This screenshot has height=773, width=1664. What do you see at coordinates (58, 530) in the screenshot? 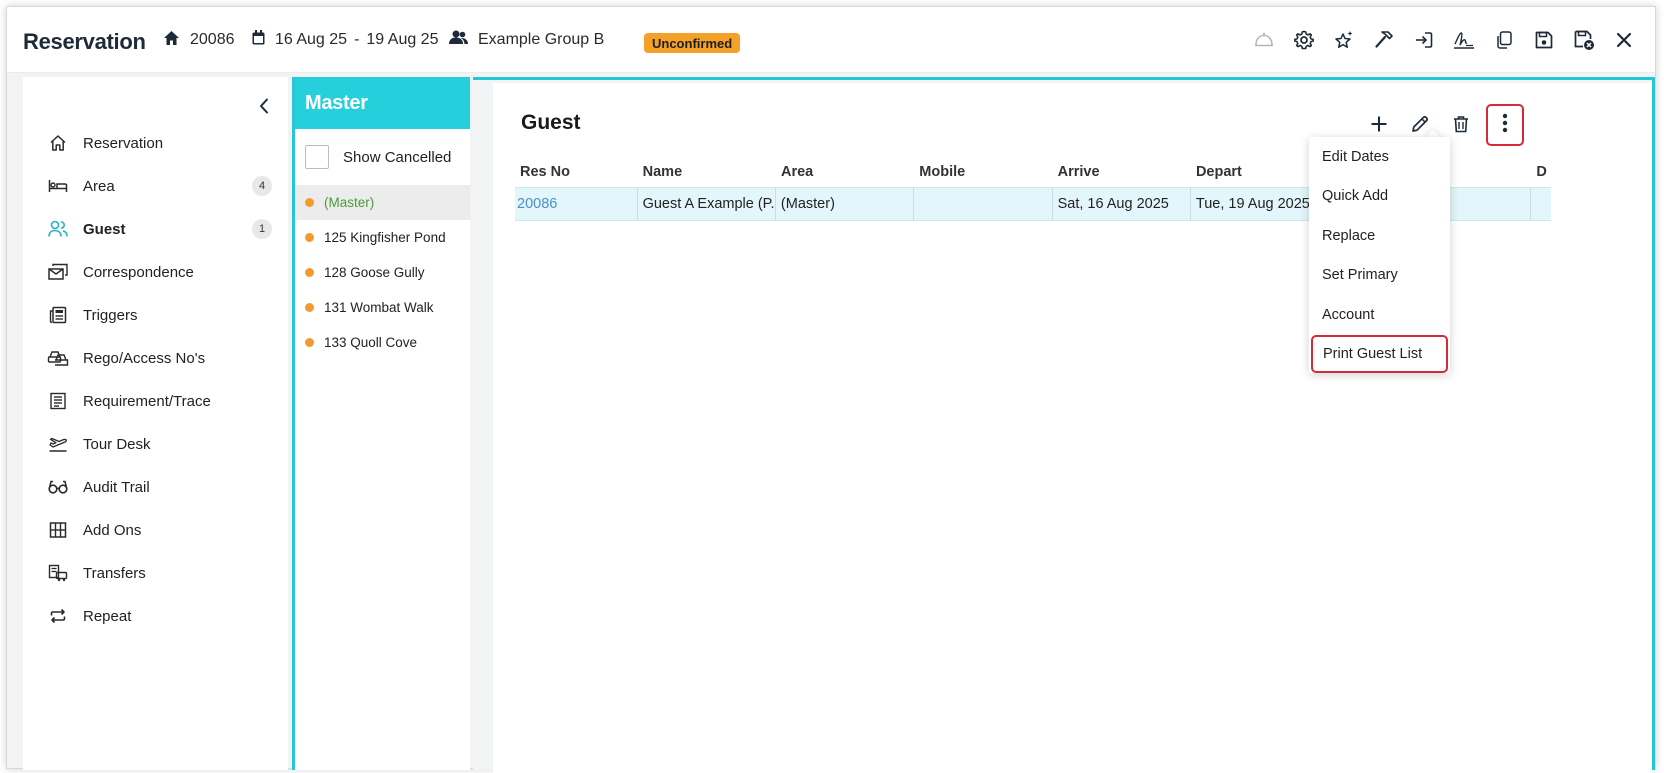
I see `grid-icon` at bounding box center [58, 530].